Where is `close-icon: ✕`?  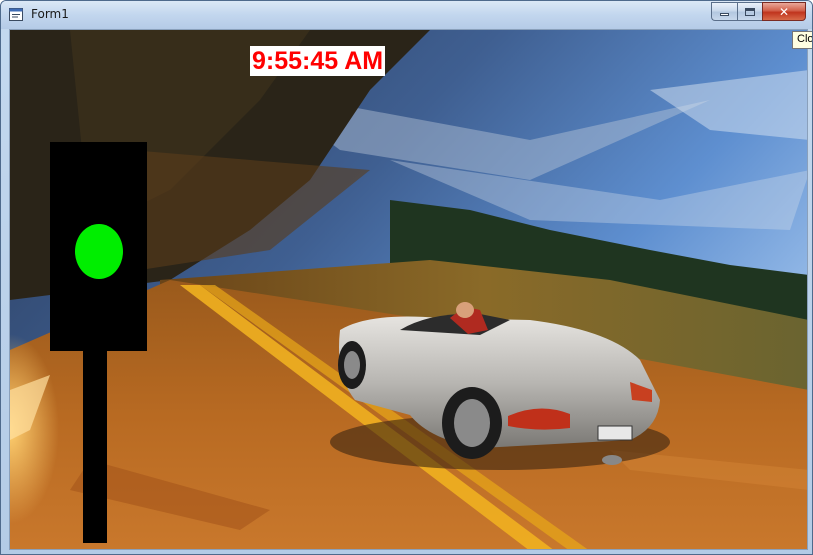
close-icon: ✕ is located at coordinates (784, 11).